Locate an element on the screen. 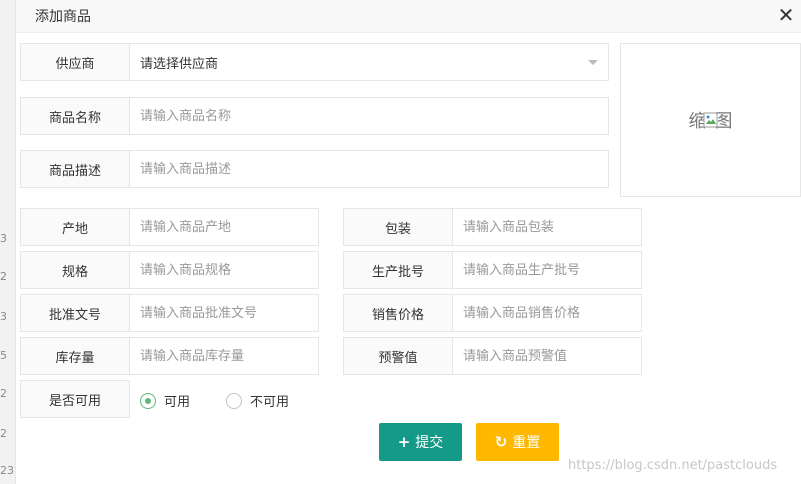 The width and height of the screenshot is (801, 484). supplier-selected-value: 请选择供应商 is located at coordinates (179, 64).